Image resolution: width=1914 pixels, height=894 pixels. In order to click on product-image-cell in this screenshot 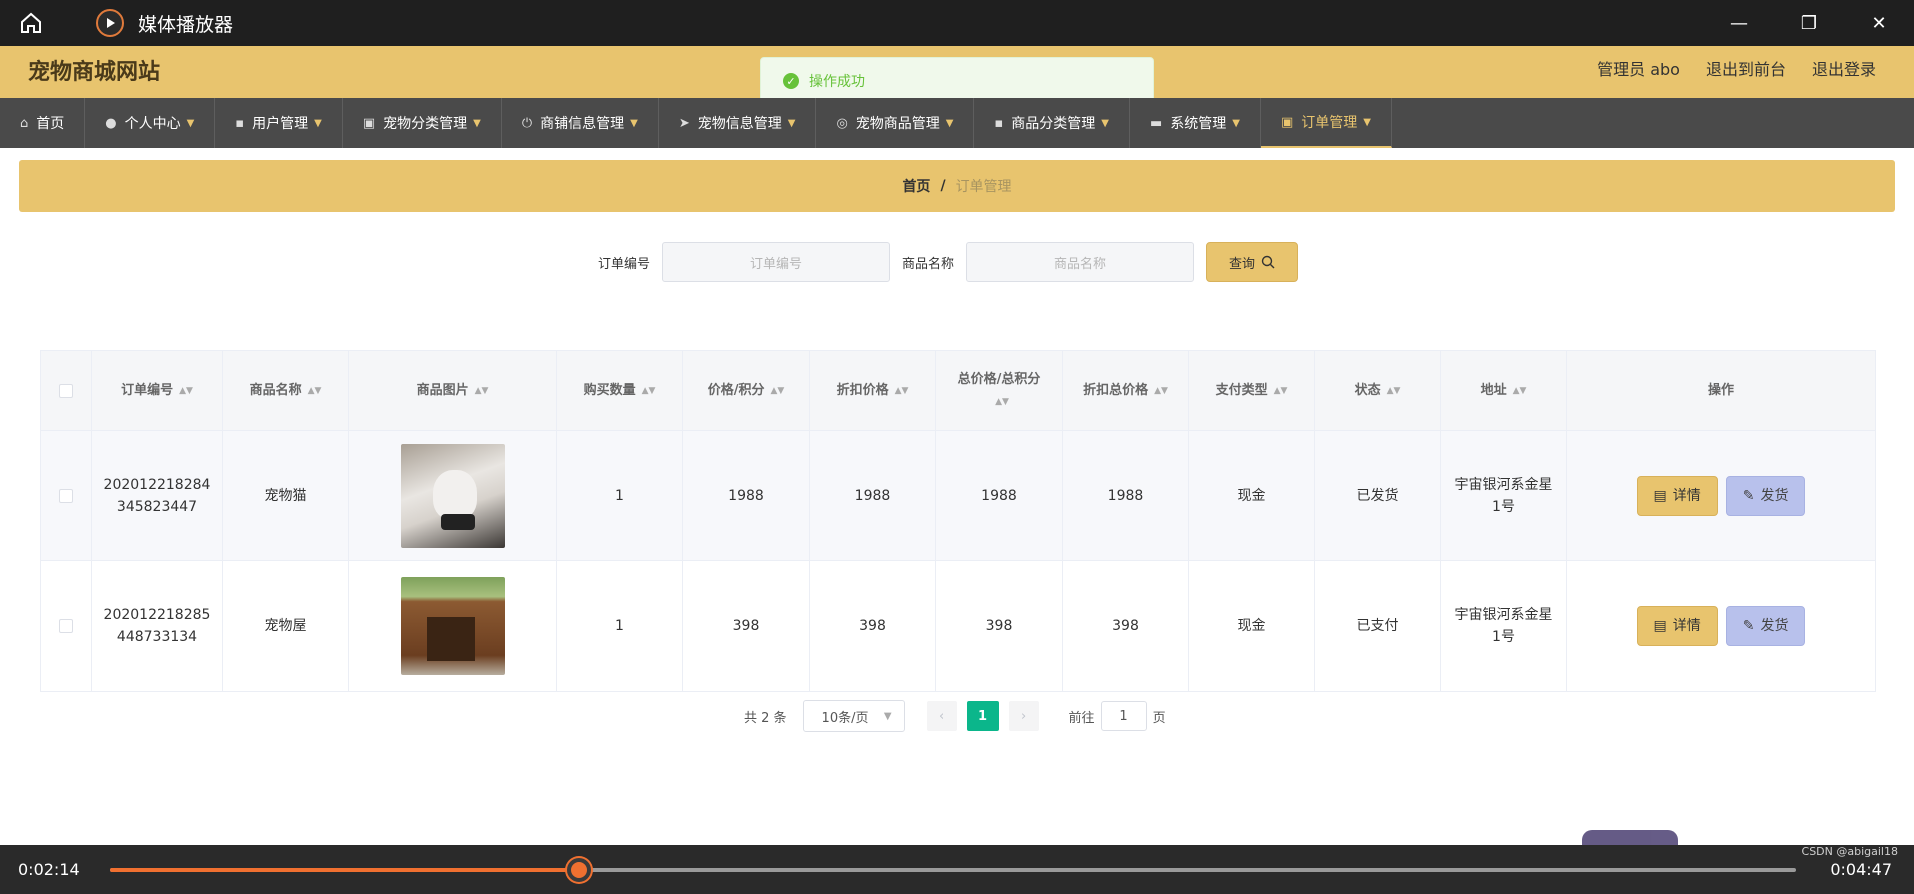, I will do `click(453, 626)`.